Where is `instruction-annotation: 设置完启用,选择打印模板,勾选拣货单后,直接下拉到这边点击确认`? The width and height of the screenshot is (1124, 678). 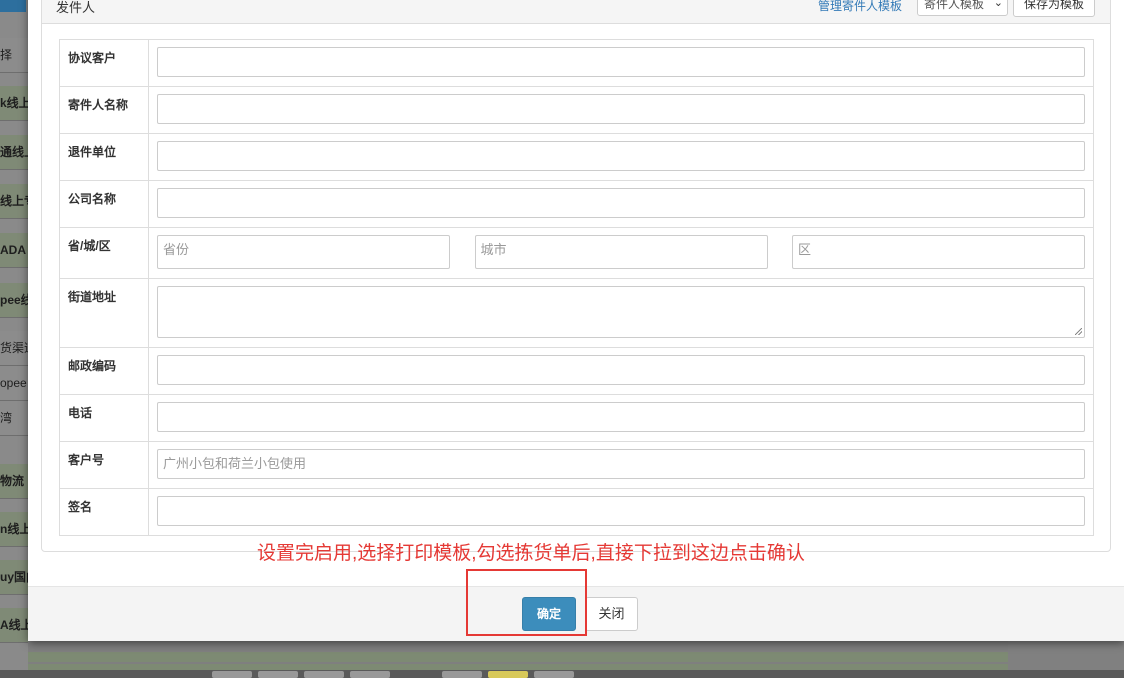 instruction-annotation: 设置完启用,选择打印模板,勾选拣货单后,直接下拉到这边点击确认 is located at coordinates (531, 553).